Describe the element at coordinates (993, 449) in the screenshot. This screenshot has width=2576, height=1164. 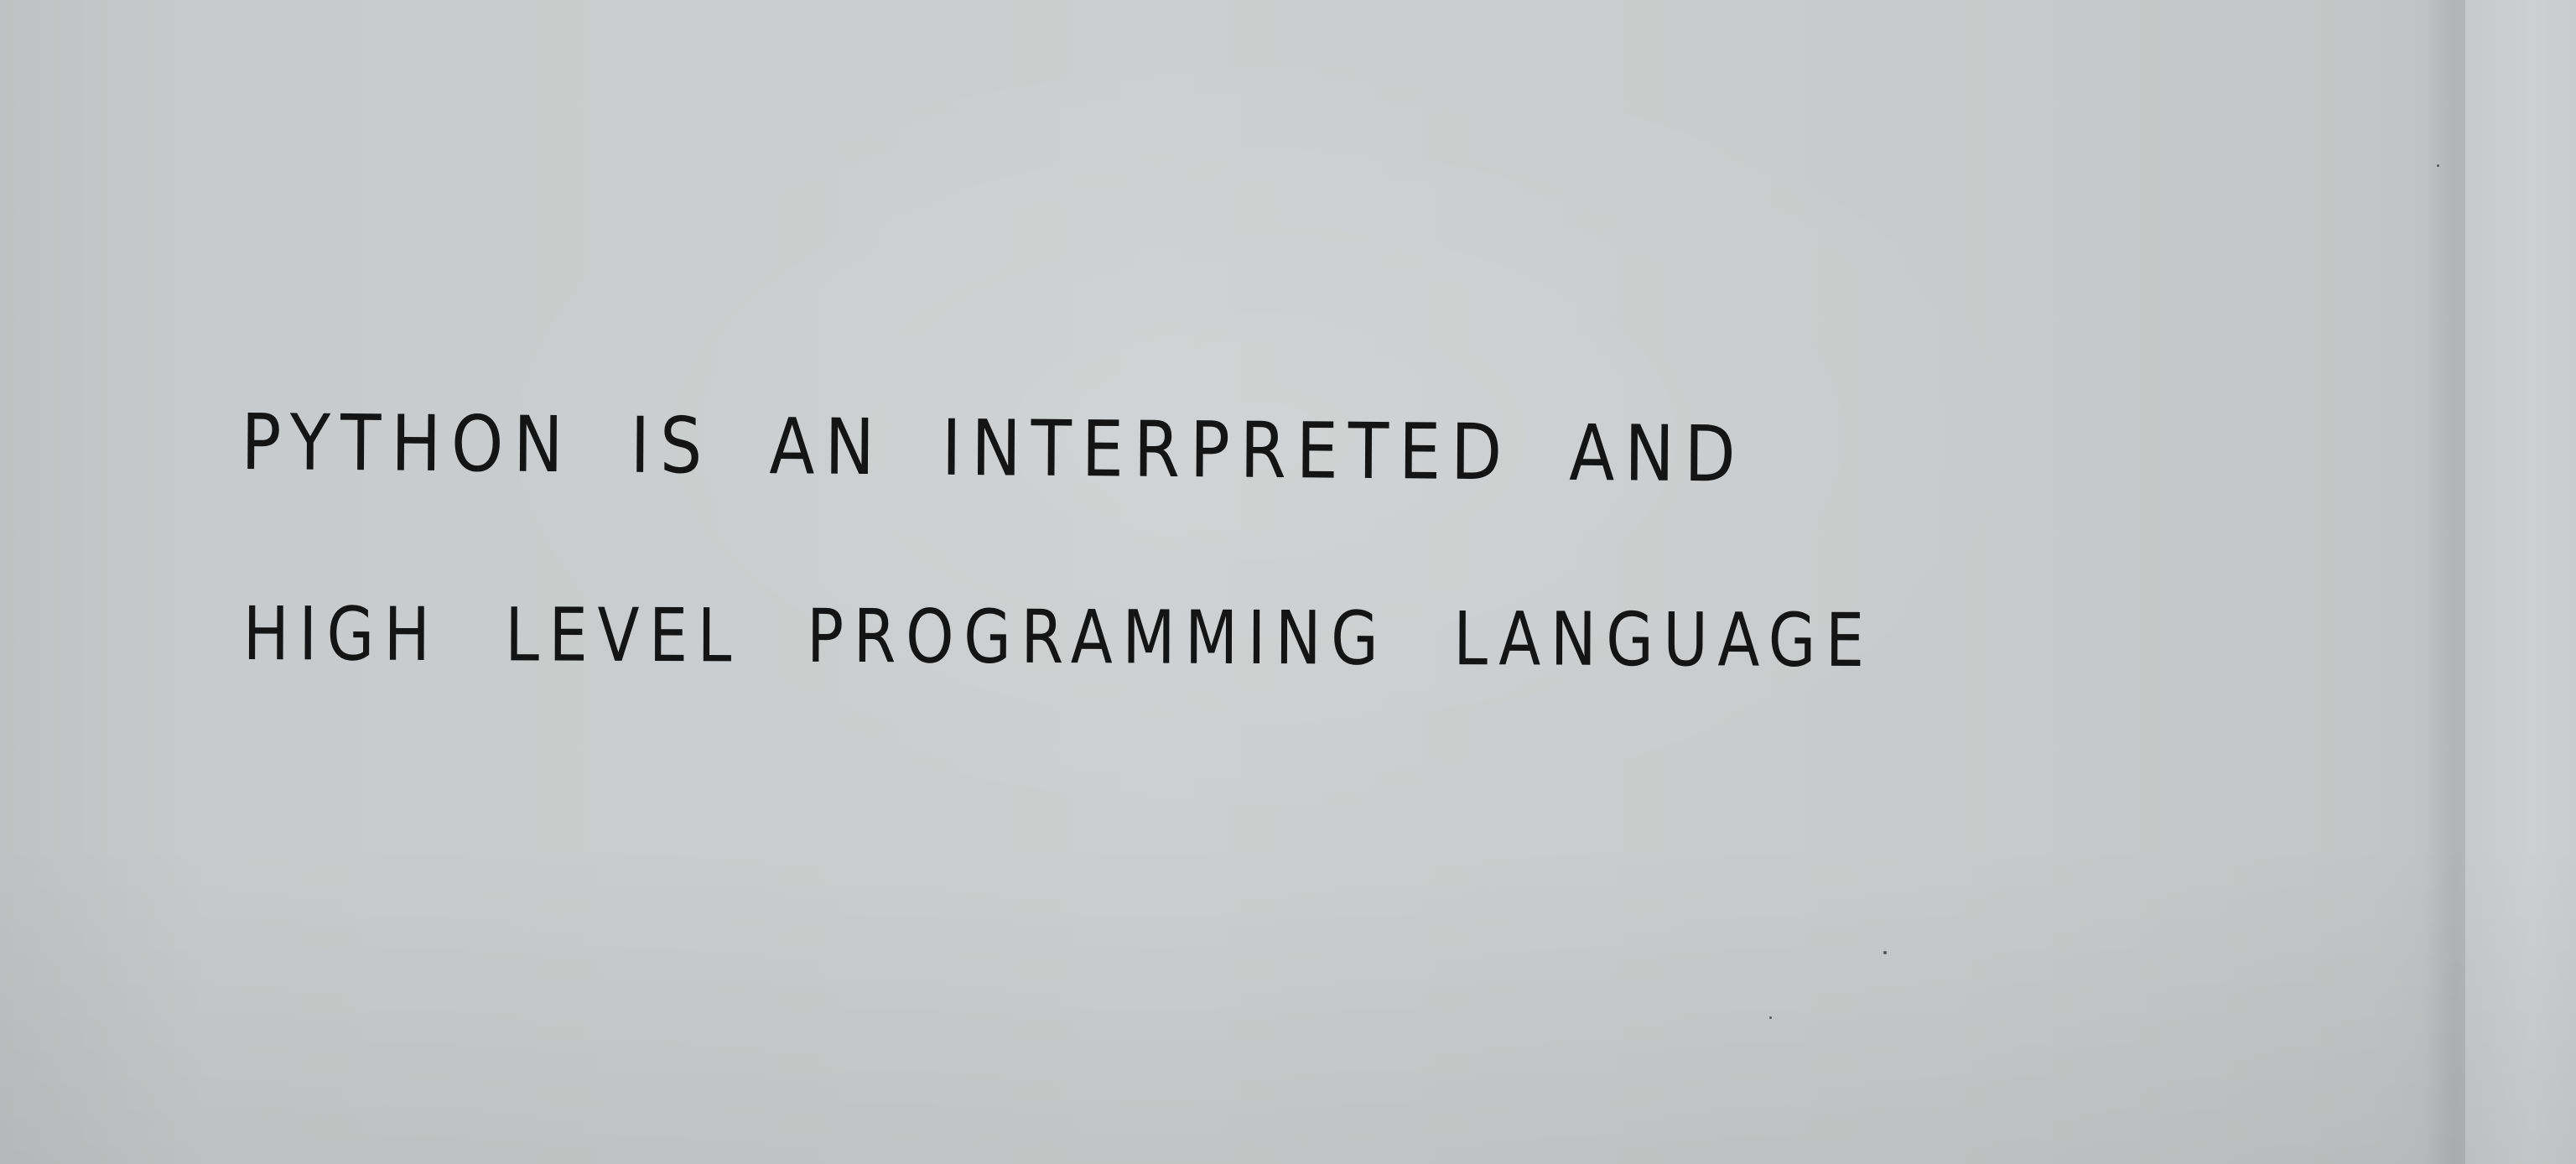
I see `handwritten-line-1: PYTHON IS AN INTERPRETED AND` at that location.